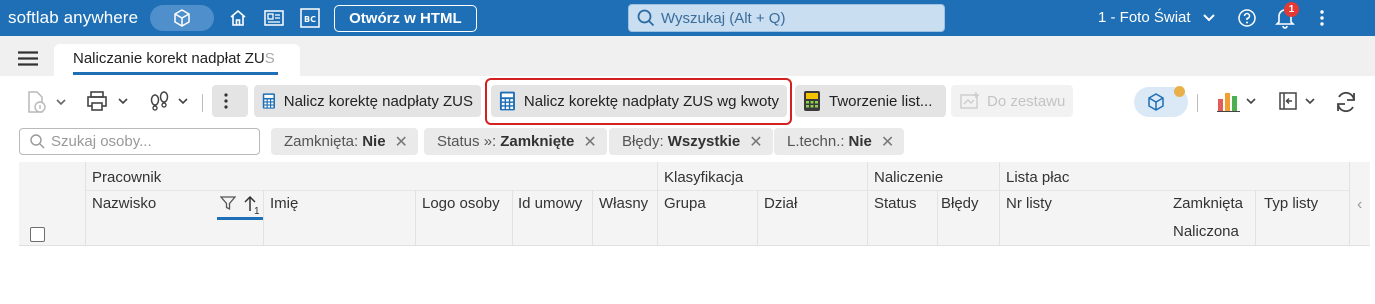 This screenshot has height=304, width=1375. What do you see at coordinates (269, 58) in the screenshot?
I see `tab-label-fade: S` at bounding box center [269, 58].